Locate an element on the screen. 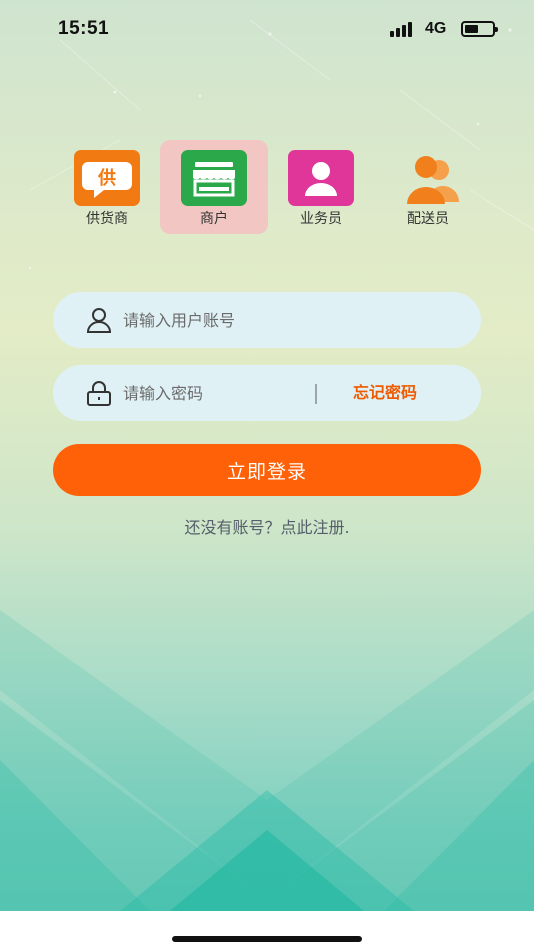 This screenshot has width=534, height=950. role-supplier-label: 供货商 is located at coordinates (107, 219).